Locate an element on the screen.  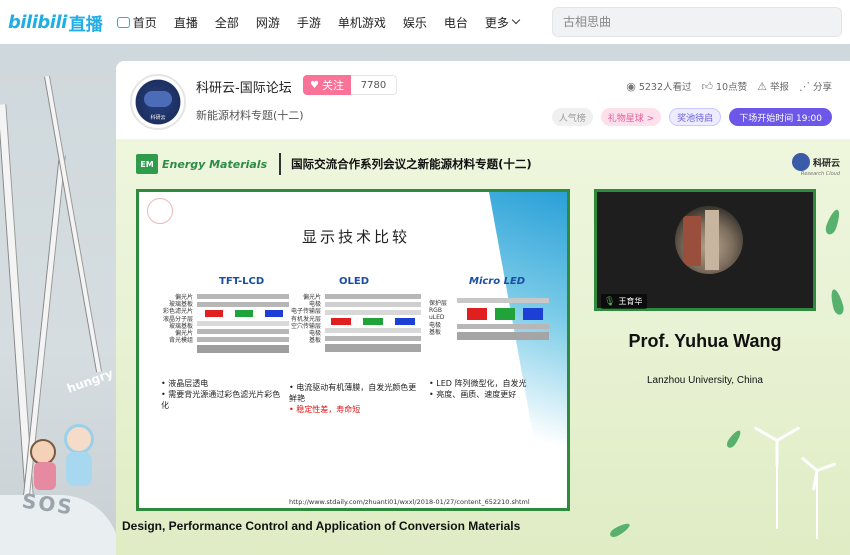
nav-item-label: 电台 is located at coordinates (455, 22).